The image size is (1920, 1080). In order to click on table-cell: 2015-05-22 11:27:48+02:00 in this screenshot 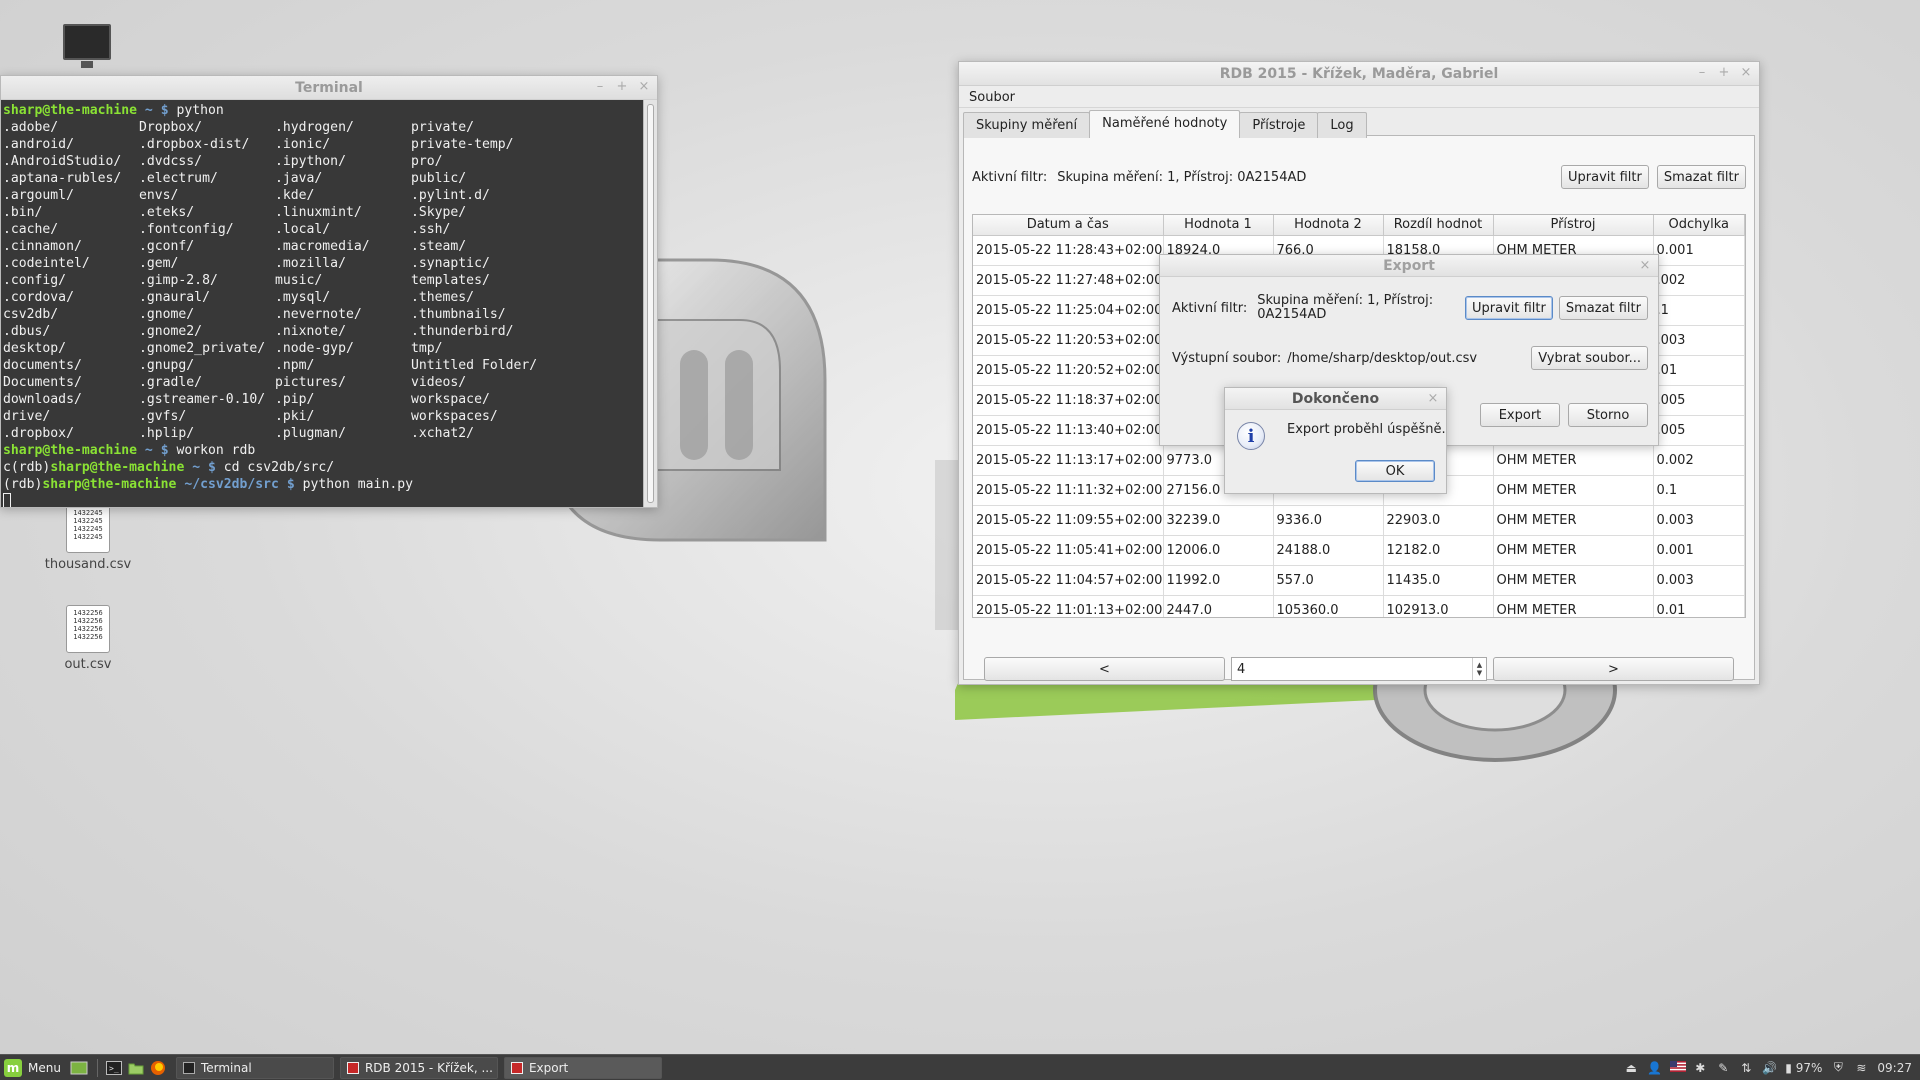, I will do `click(1068, 280)`.